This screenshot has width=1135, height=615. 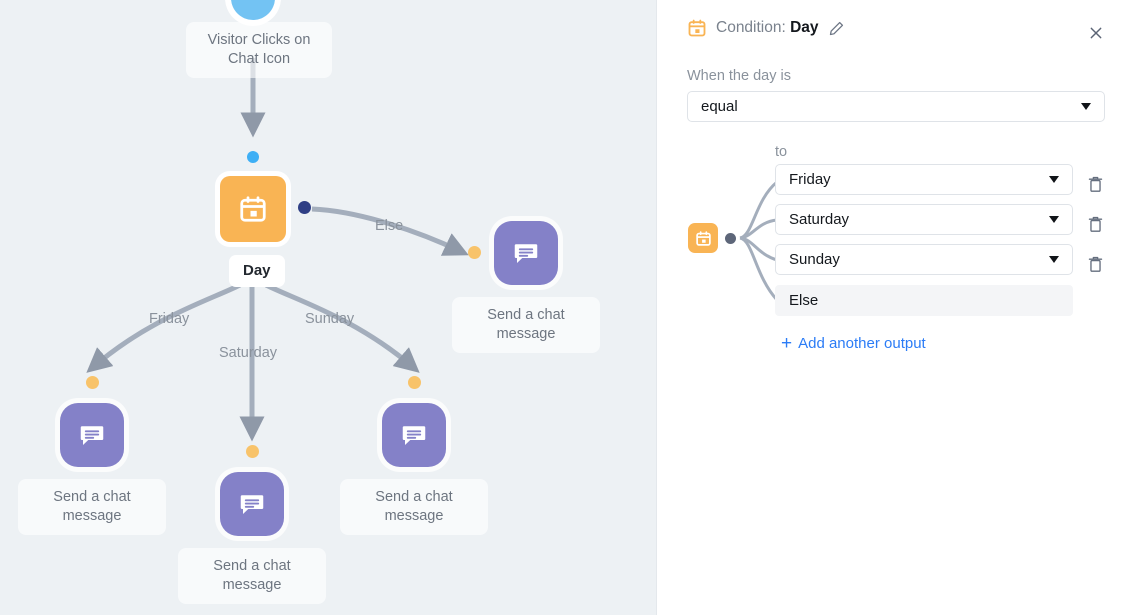 I want to click on condition-input-port, so click(x=253, y=157).